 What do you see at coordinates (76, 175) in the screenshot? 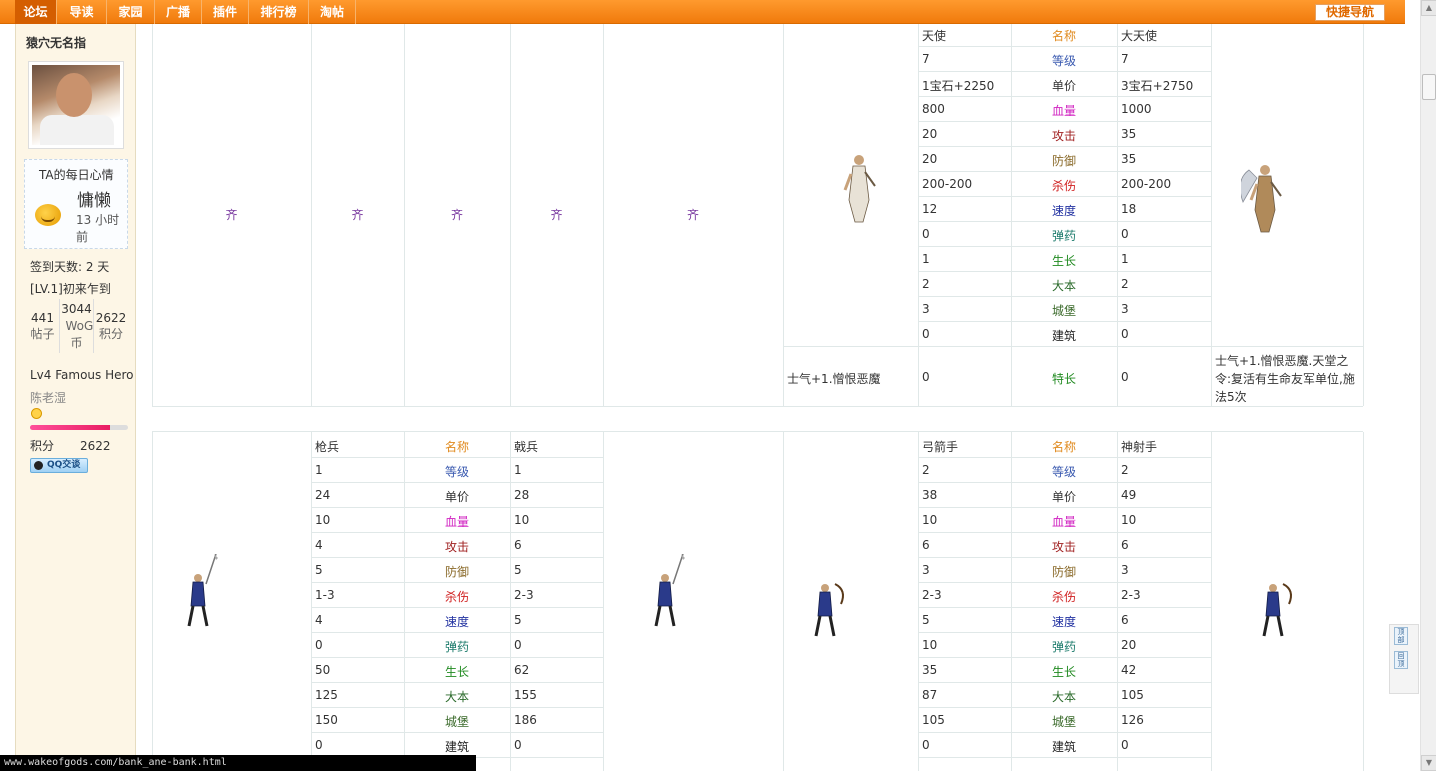
I see `mood-title: TA的每日心情` at bounding box center [76, 175].